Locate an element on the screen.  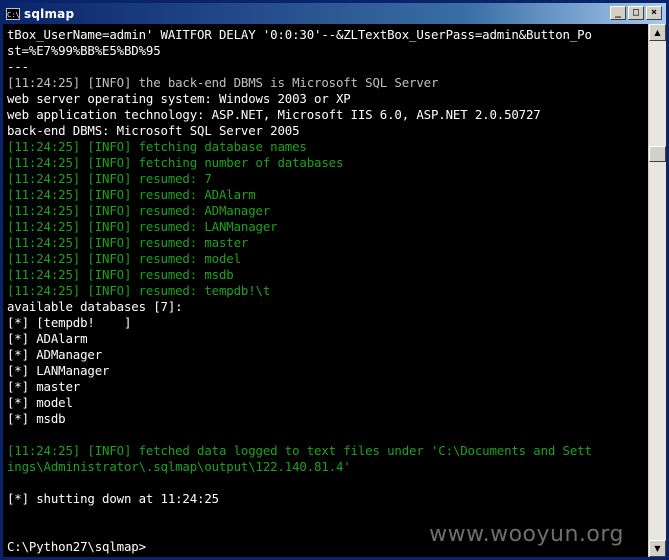
console-line: [*] model is located at coordinates (40, 402).